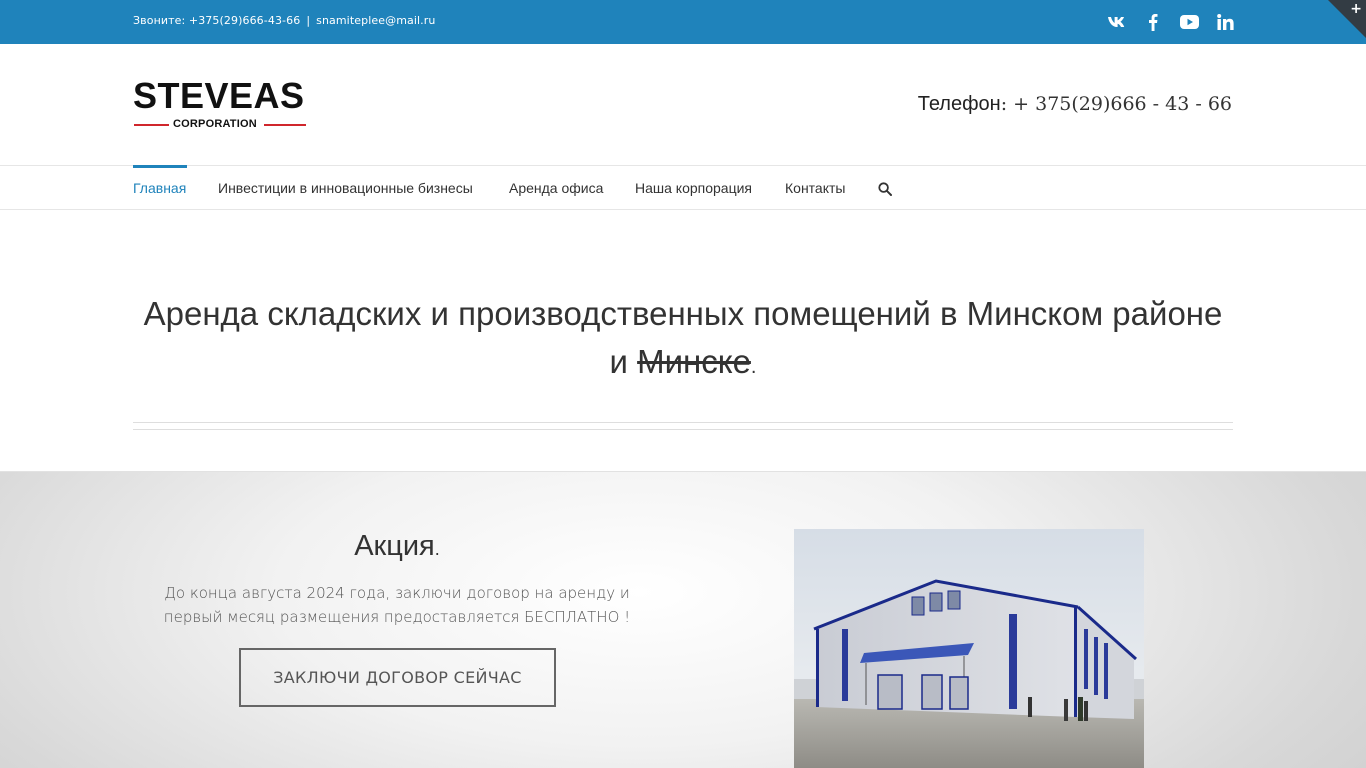 Image resolution: width=1366 pixels, height=768 pixels. Describe the element at coordinates (753, 367) in the screenshot. I see `page-title-suffix: .` at that location.